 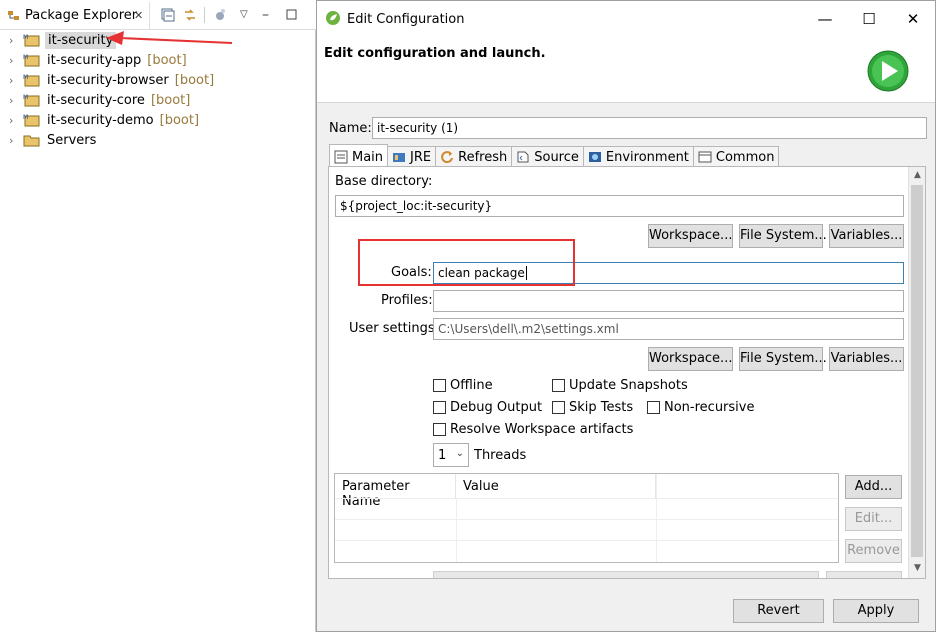 I want to click on profiles-label: Profiles:, so click(x=407, y=300).